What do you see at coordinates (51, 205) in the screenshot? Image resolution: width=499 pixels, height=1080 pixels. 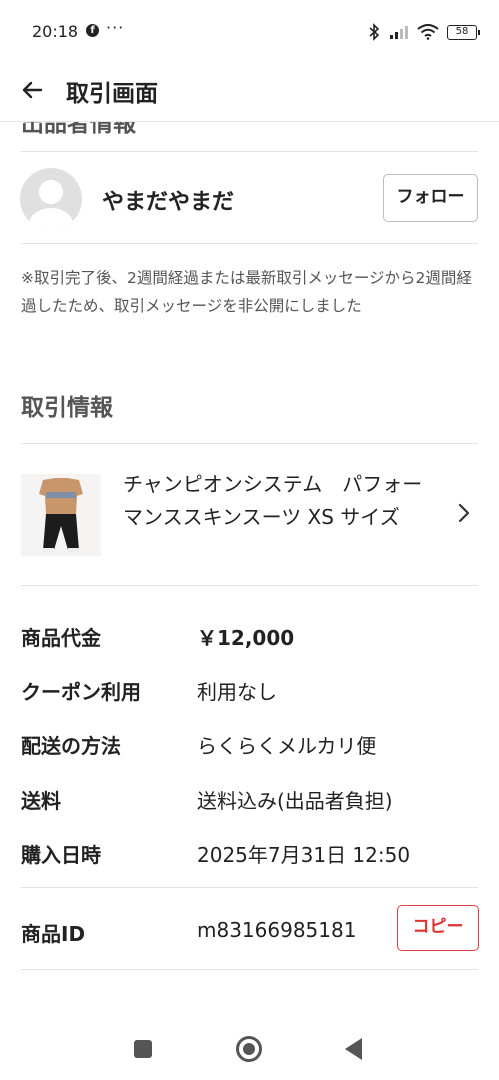 I see `default-user-icon` at bounding box center [51, 205].